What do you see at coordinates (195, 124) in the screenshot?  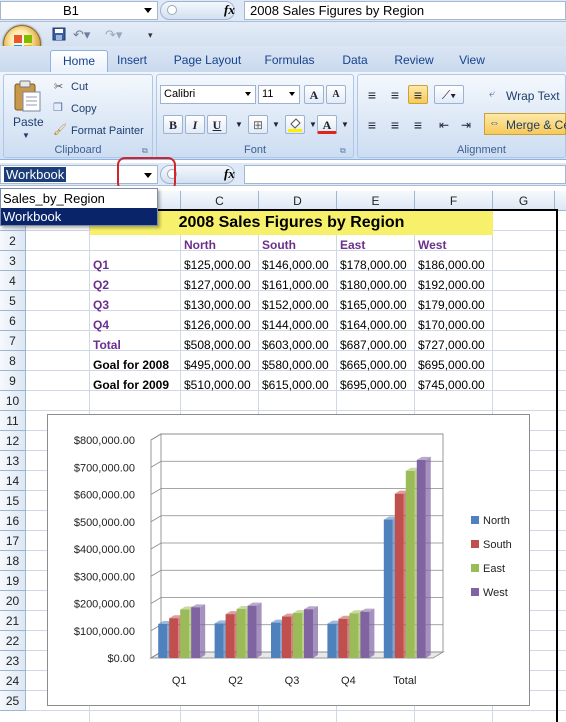 I see `italic-button: I` at bounding box center [195, 124].